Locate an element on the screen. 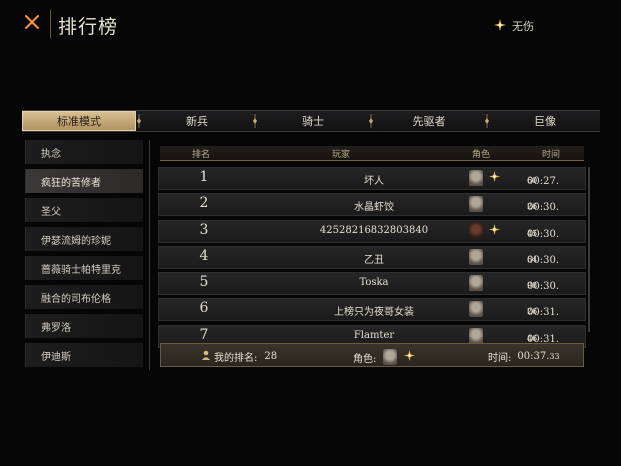 This screenshot has width=621, height=466. header-time: 时间 is located at coordinates (551, 155).